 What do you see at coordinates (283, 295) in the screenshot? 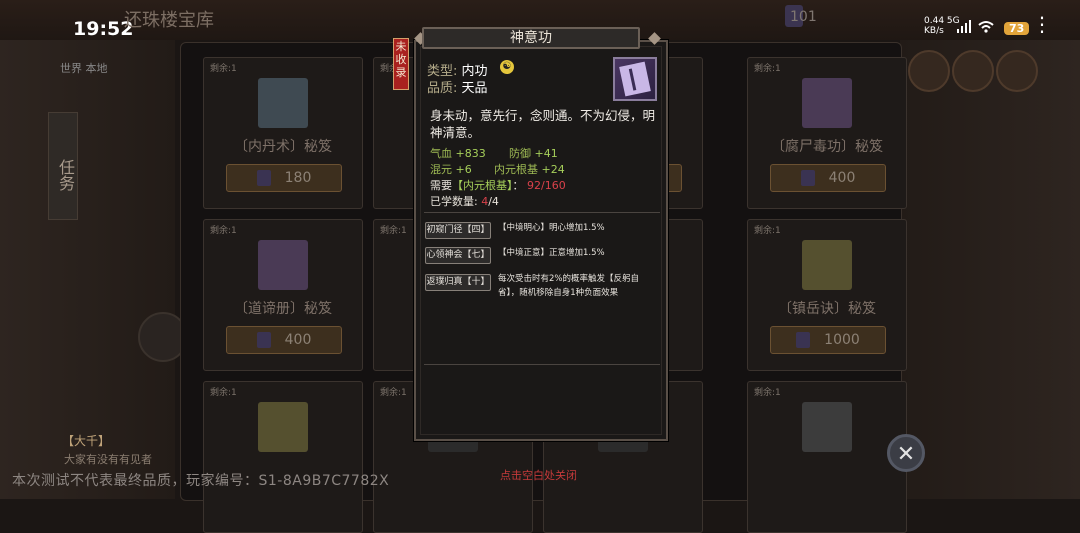
I see `shop-card: 剩余:1 〔道谛册〕秘笈 400` at bounding box center [283, 295].